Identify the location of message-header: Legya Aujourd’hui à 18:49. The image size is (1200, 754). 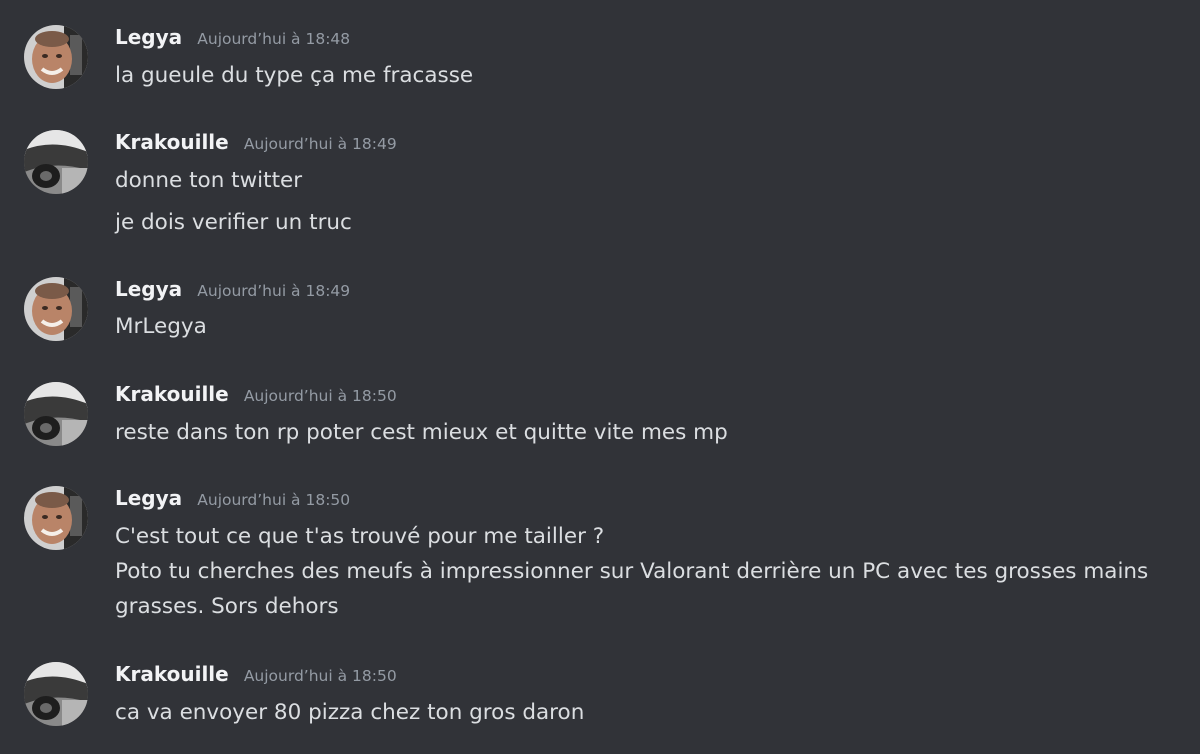
(232, 292).